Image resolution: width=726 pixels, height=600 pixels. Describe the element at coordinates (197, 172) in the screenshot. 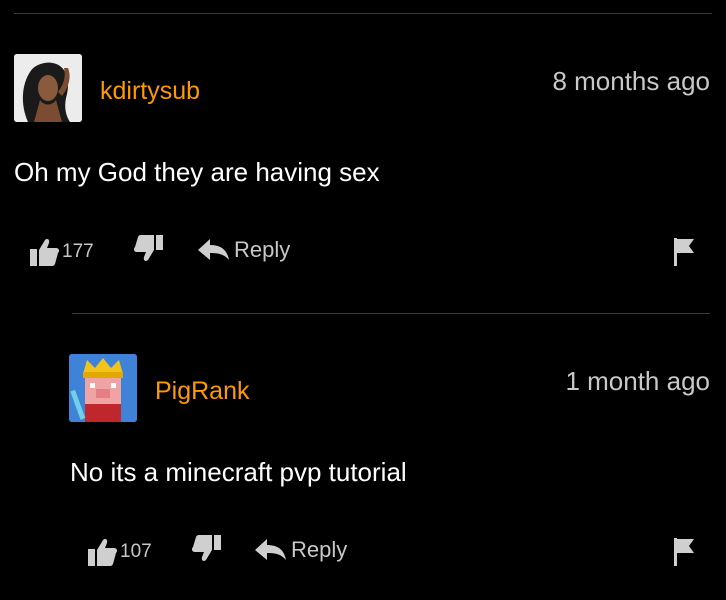

I see `comment-text: Oh my God they are having sex` at that location.